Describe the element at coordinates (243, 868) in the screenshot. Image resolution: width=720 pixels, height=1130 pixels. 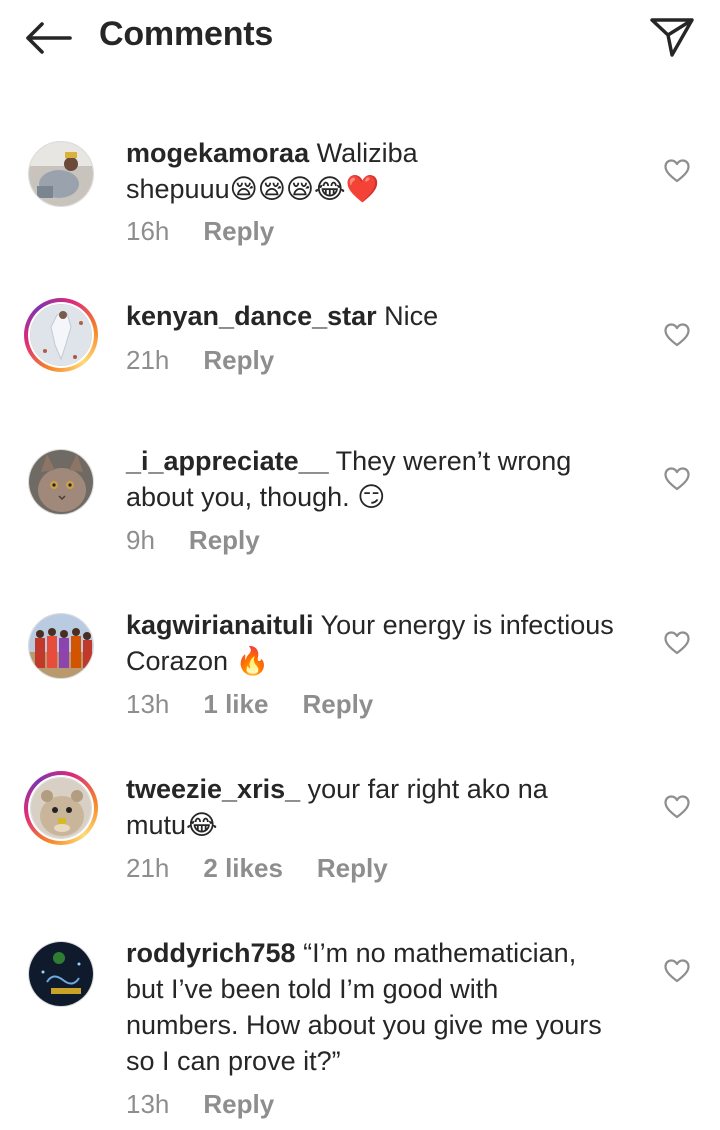
I see `likes-count: 2 likes` at that location.